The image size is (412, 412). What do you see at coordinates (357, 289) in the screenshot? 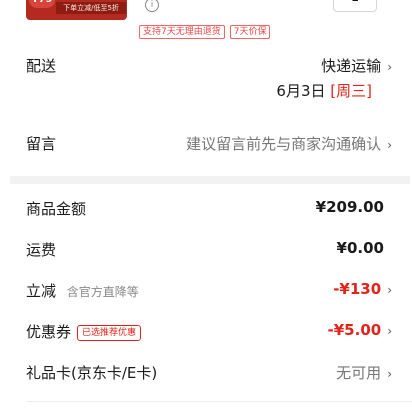
I see `discount-value: -¥130` at bounding box center [357, 289].